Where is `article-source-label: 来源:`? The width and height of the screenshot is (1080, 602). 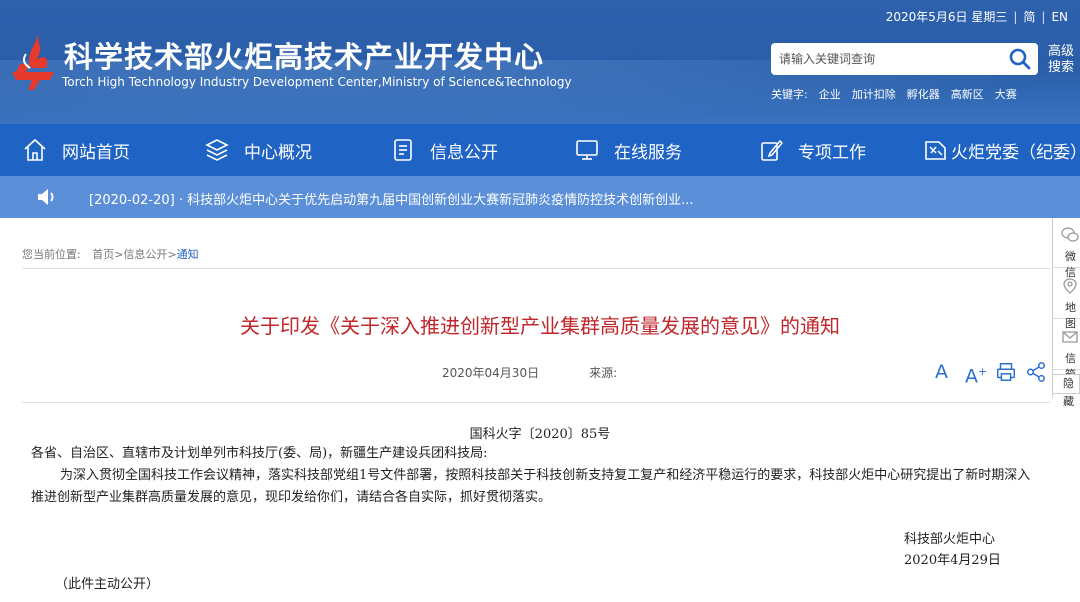
article-source-label: 来源: is located at coordinates (603, 373).